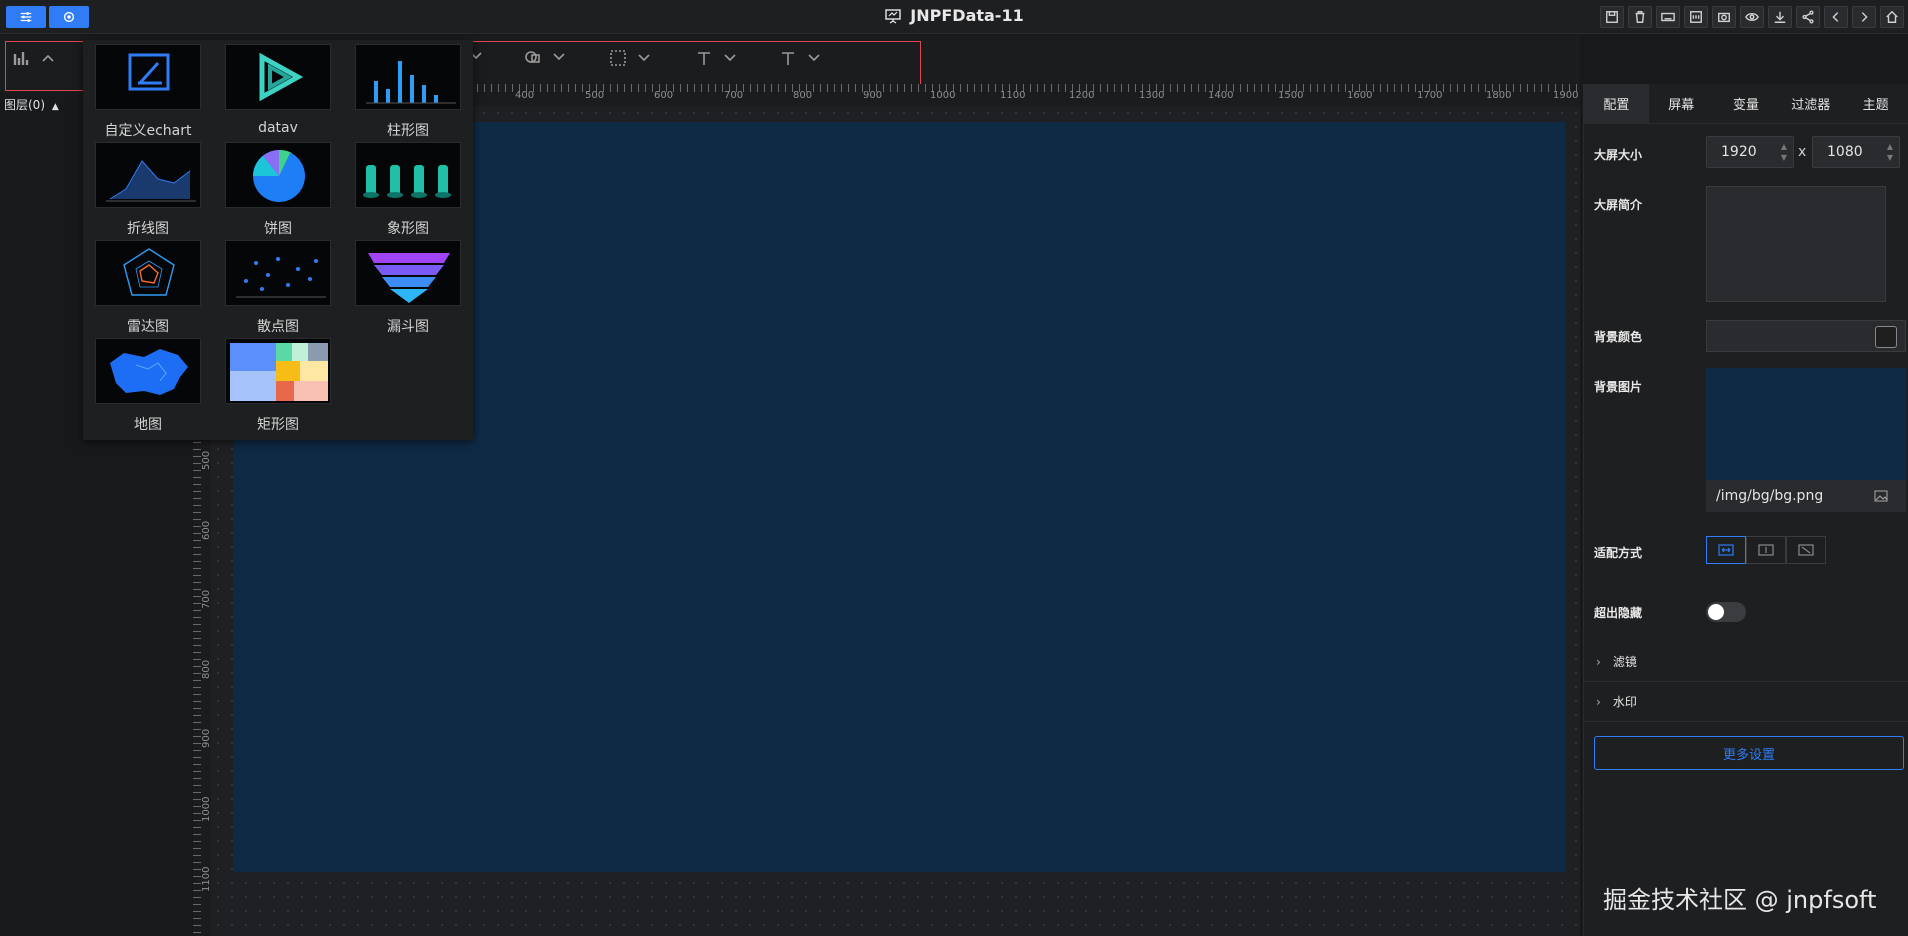  I want to click on more-settings-button: 更多设置, so click(1749, 753).